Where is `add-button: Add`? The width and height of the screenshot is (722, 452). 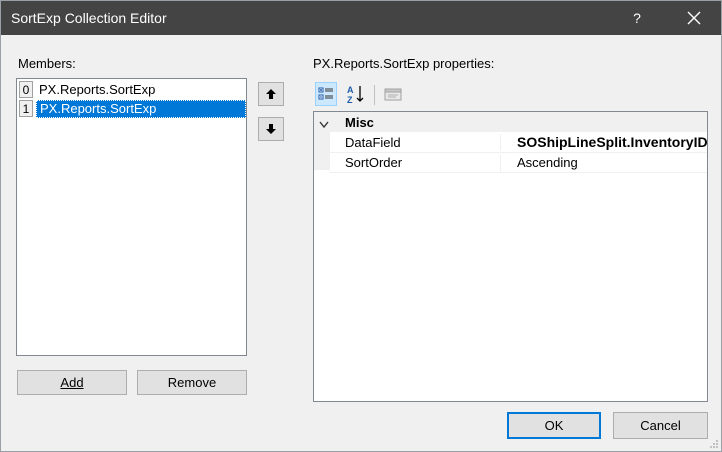
add-button: Add is located at coordinates (72, 382).